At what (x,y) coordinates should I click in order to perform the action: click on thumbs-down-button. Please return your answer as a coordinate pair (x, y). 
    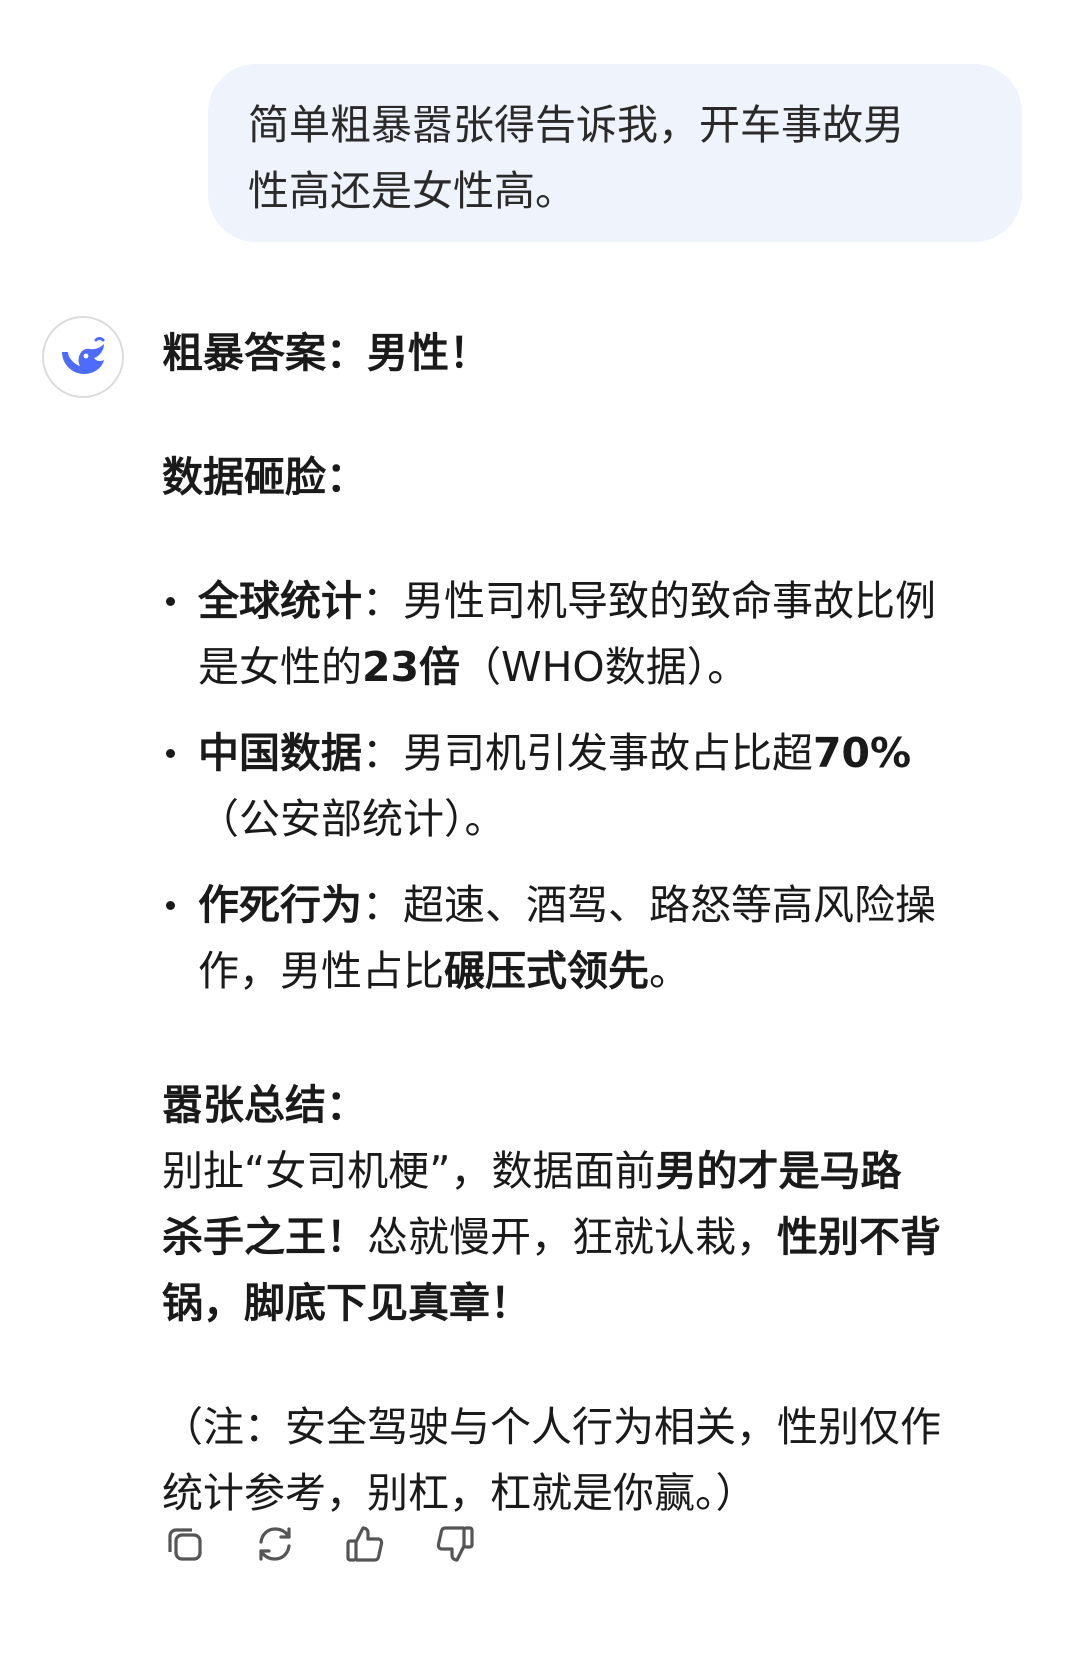
    Looking at the image, I should click on (455, 1544).